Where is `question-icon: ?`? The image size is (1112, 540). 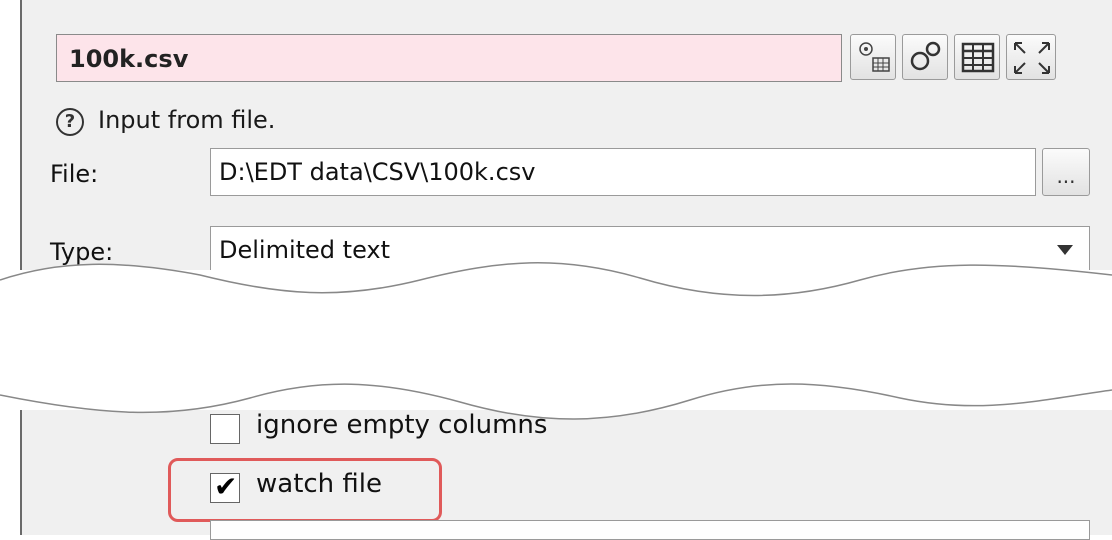 question-icon: ? is located at coordinates (70, 122).